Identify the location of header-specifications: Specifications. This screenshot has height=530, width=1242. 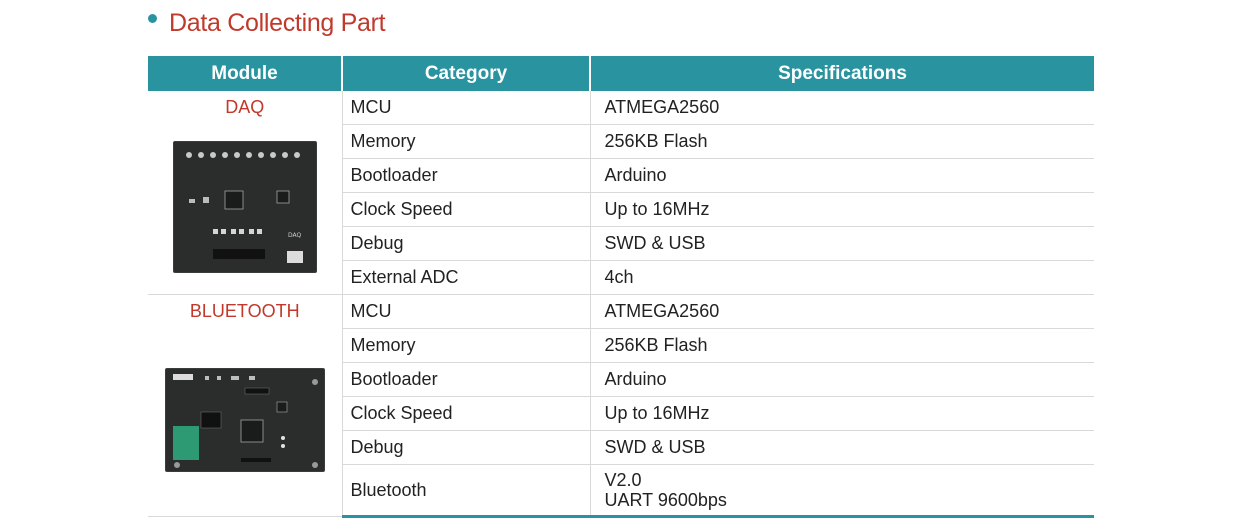
(841, 73).